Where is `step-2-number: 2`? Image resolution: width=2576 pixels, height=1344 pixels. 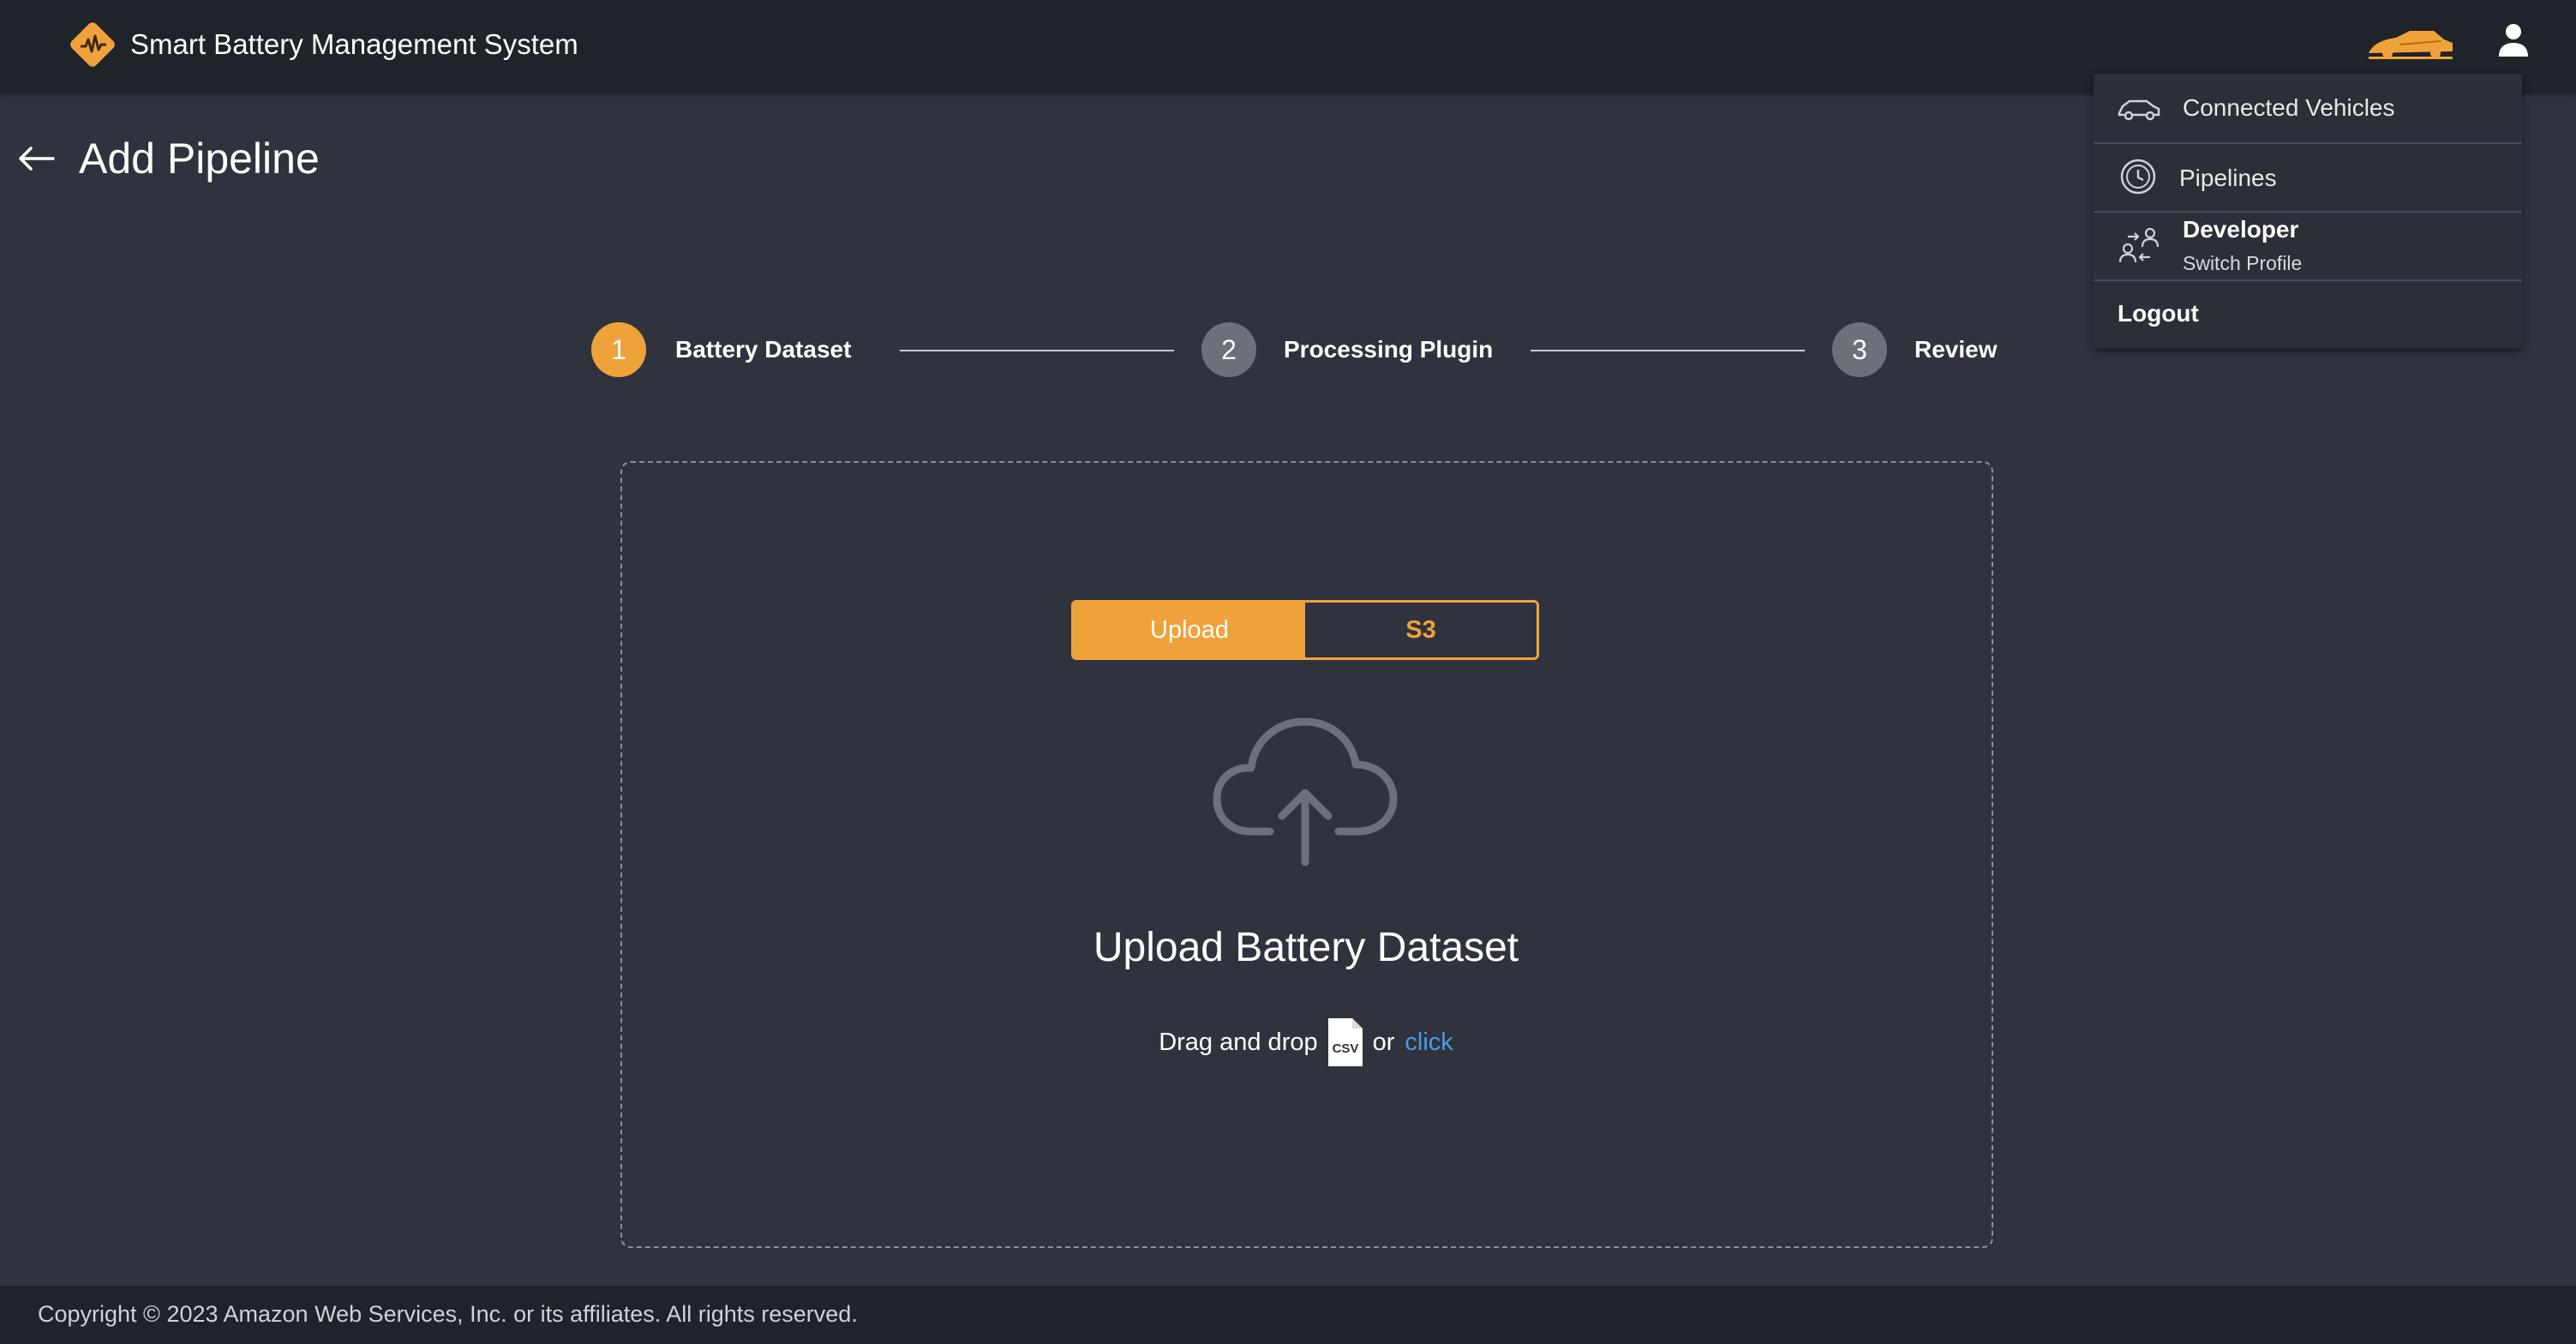
step-2-number: 2 is located at coordinates (1228, 349).